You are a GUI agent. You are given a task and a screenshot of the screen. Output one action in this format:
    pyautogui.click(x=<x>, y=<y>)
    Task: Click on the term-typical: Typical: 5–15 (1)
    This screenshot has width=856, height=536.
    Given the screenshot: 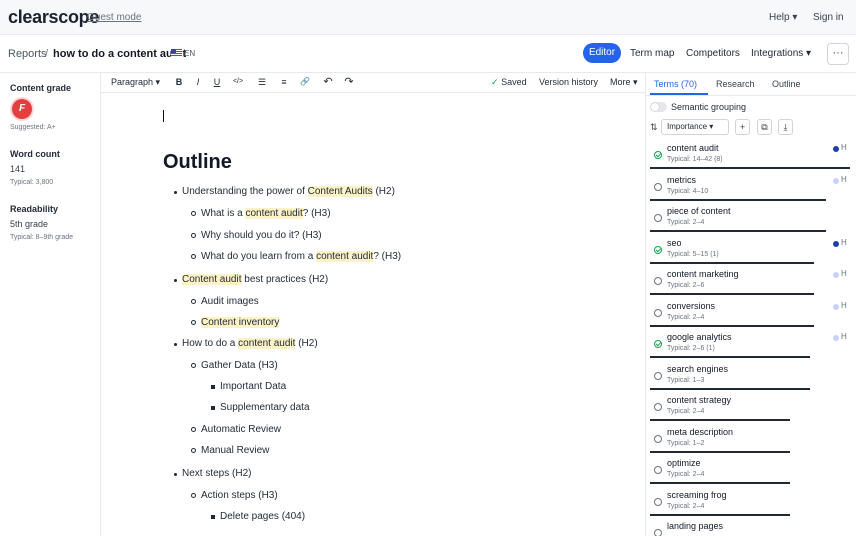 What is the action you would take?
    pyautogui.click(x=693, y=254)
    